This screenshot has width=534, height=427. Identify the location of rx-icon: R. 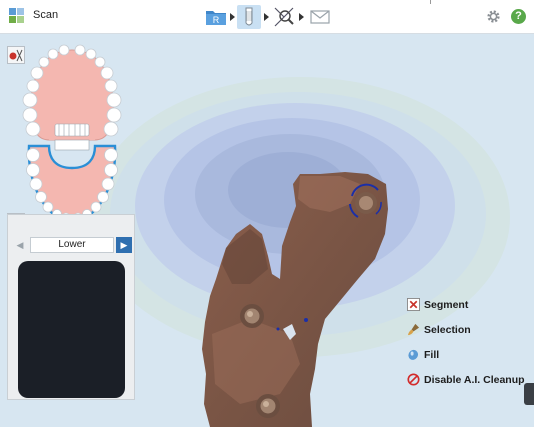
(216, 18).